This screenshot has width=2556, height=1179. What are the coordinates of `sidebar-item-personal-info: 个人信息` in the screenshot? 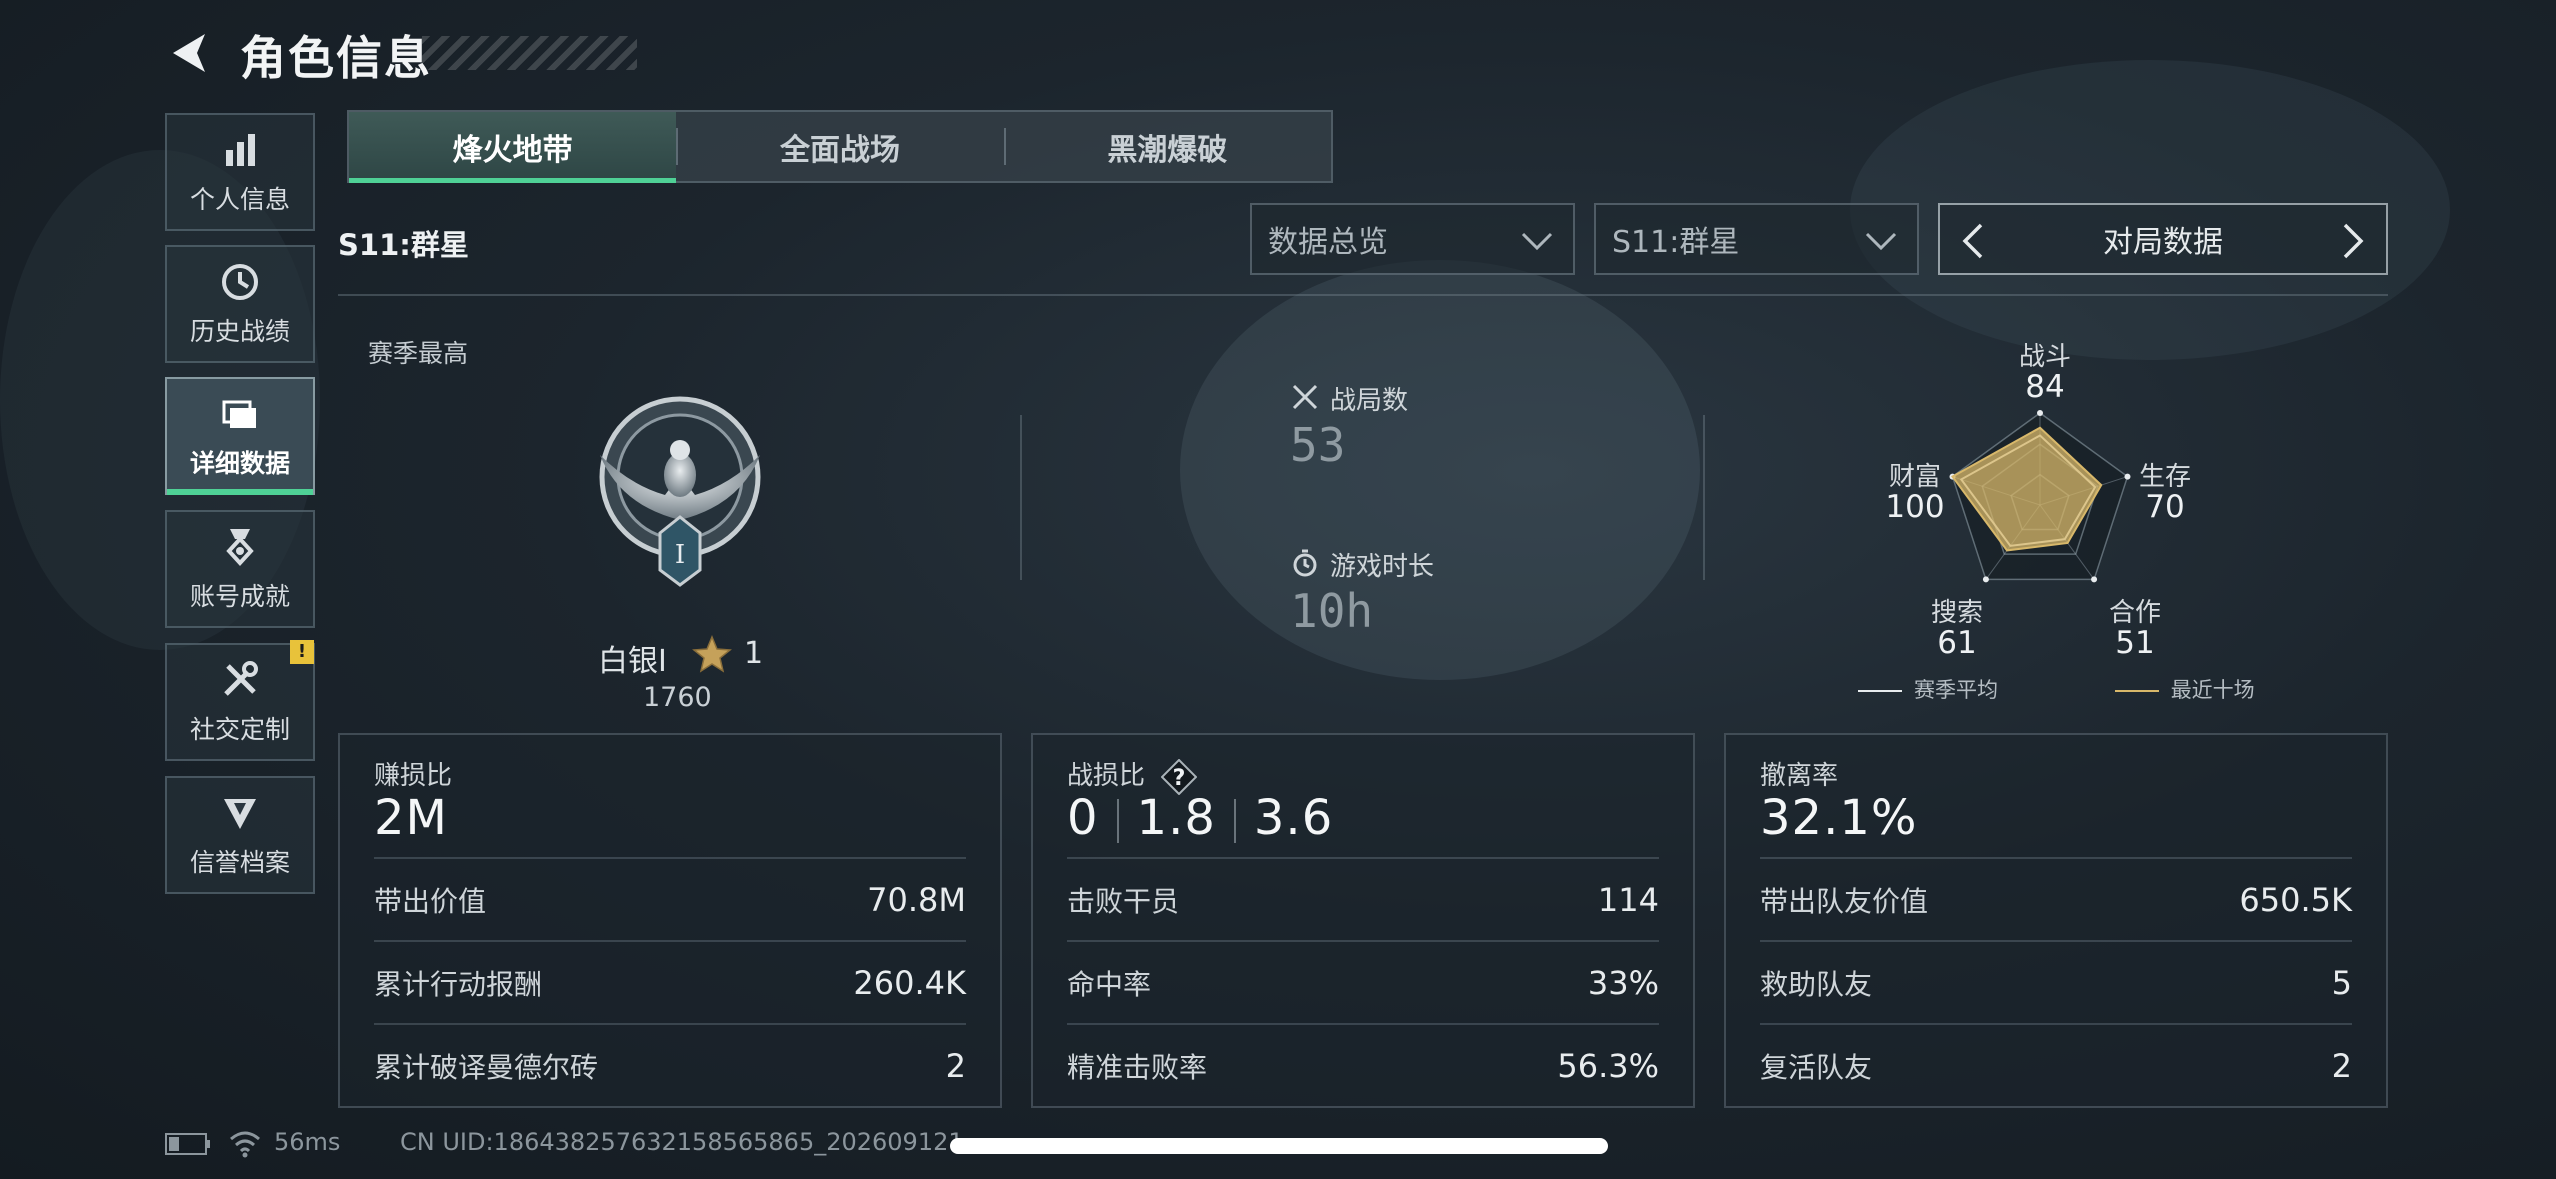 It's located at (240, 172).